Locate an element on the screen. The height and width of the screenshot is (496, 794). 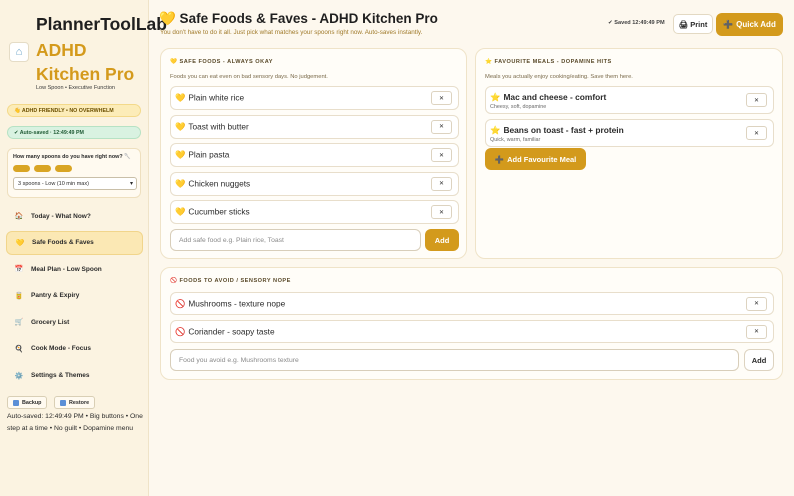
sidebar-item-5: 🍳 Cook Mode - Focus is located at coordinates (74, 349).